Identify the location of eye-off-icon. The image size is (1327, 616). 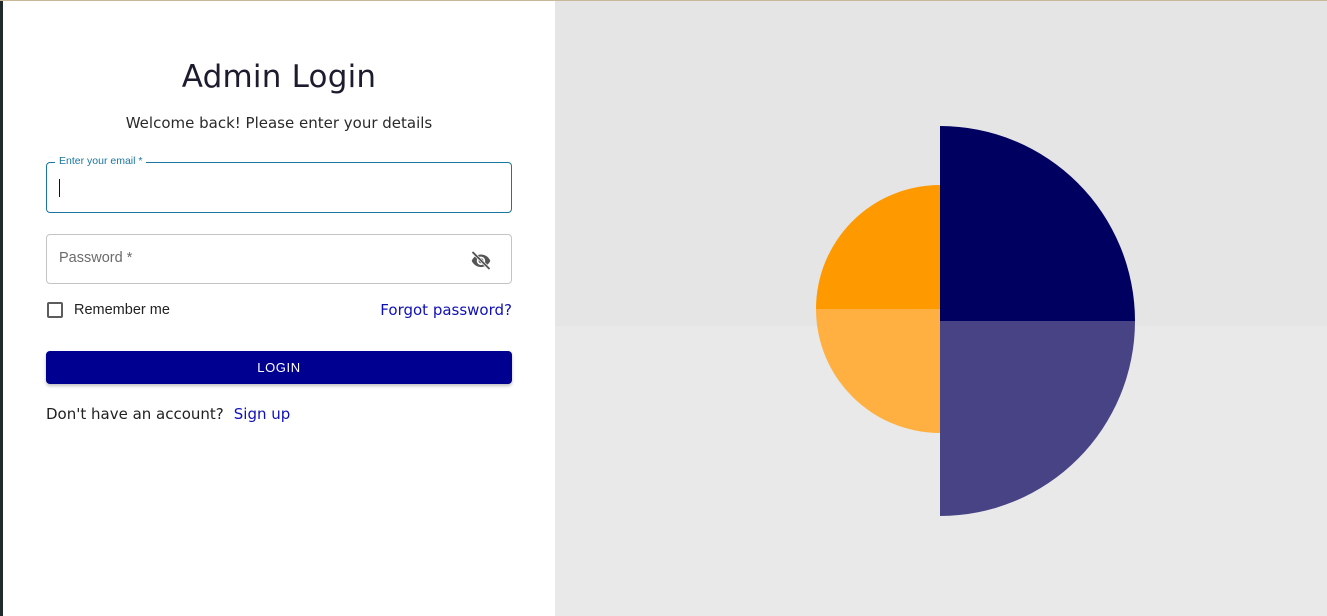
(481, 260).